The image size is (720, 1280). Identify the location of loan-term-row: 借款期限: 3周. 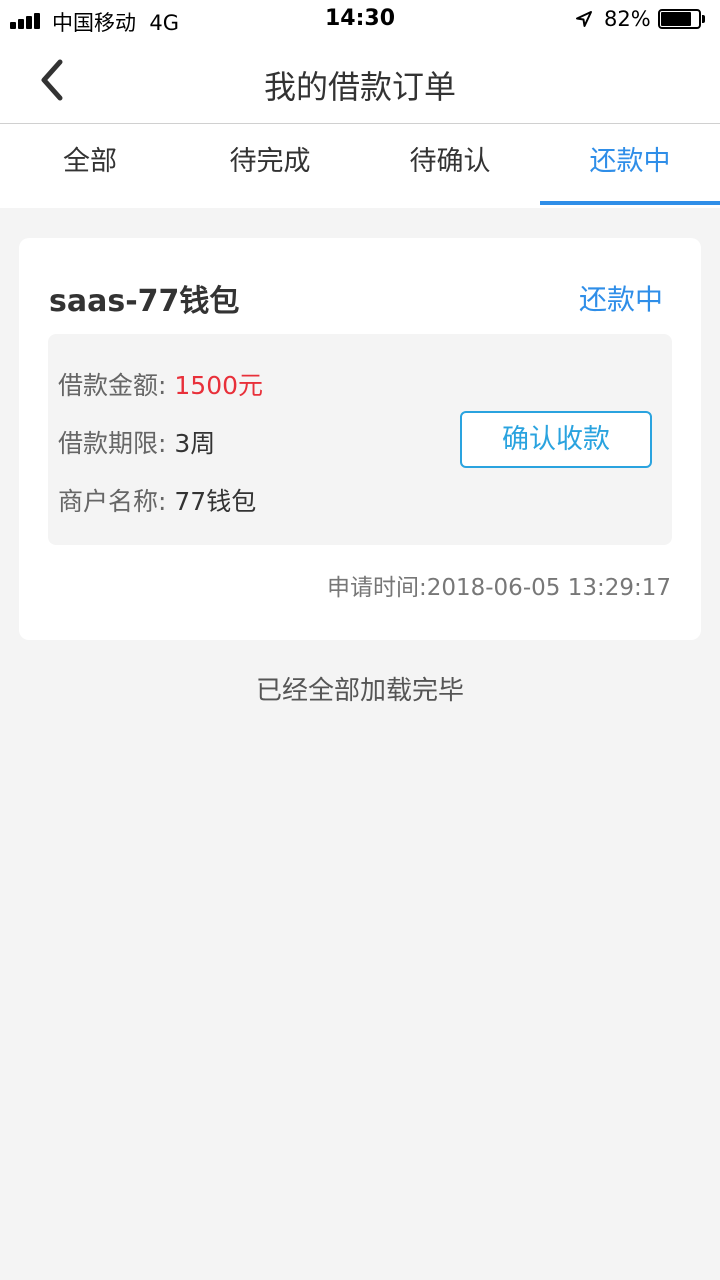
(136, 442).